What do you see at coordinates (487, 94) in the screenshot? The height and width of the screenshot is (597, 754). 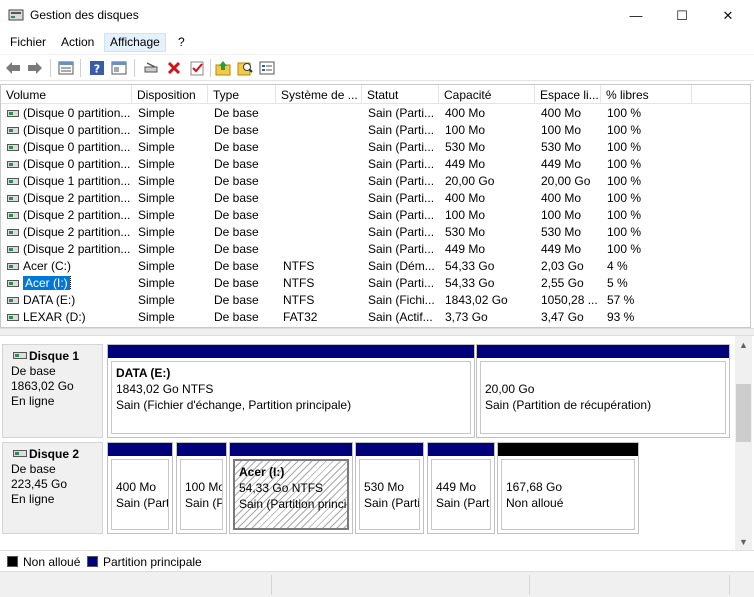 I see `column-header-capacite: Capacité` at bounding box center [487, 94].